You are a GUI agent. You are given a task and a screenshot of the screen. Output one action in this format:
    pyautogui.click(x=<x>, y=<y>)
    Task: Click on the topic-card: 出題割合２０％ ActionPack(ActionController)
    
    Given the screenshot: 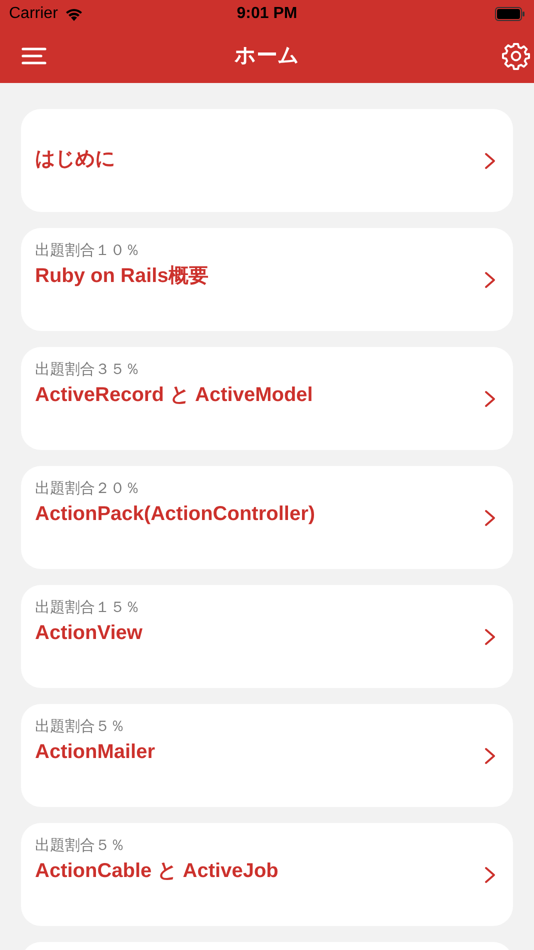 What is the action you would take?
    pyautogui.click(x=267, y=517)
    